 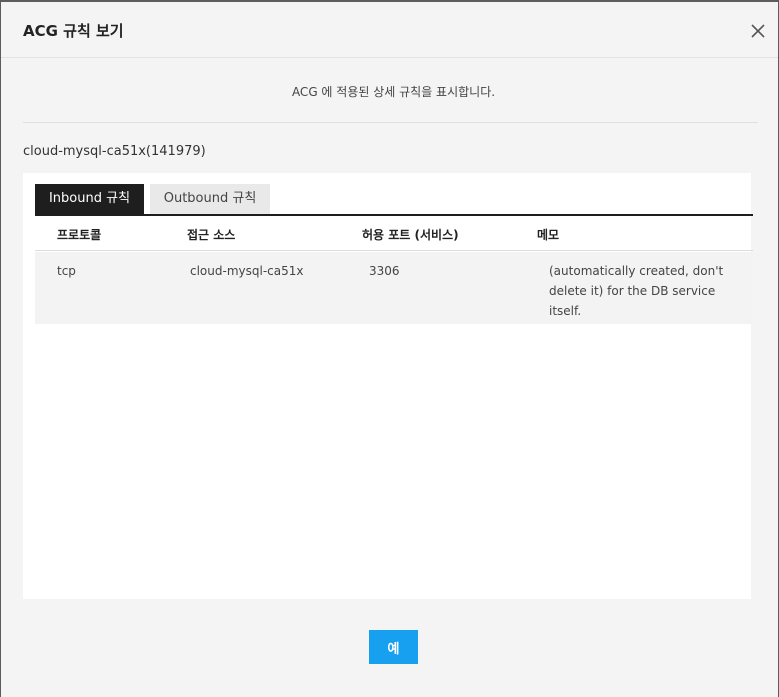 What do you see at coordinates (384, 271) in the screenshot?
I see `cell-port: 3306` at bounding box center [384, 271].